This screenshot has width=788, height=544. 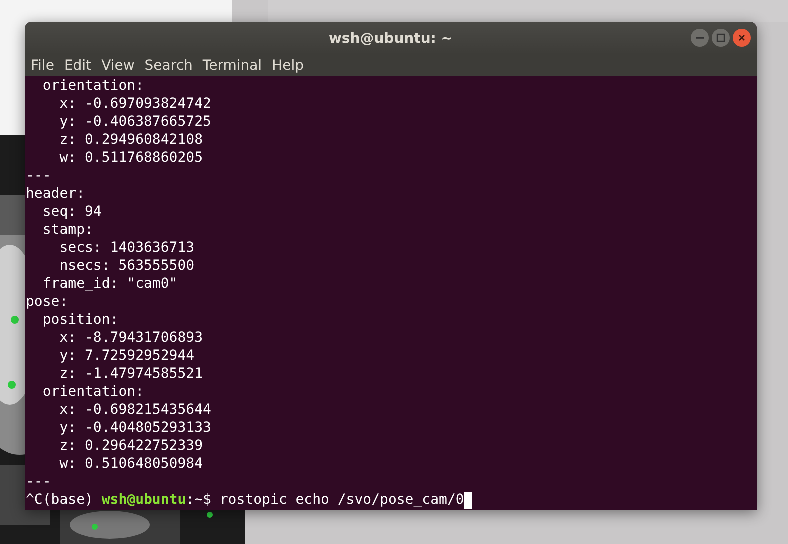 I want to click on terminal-line: frame_id: "cam0", so click(x=110, y=284).